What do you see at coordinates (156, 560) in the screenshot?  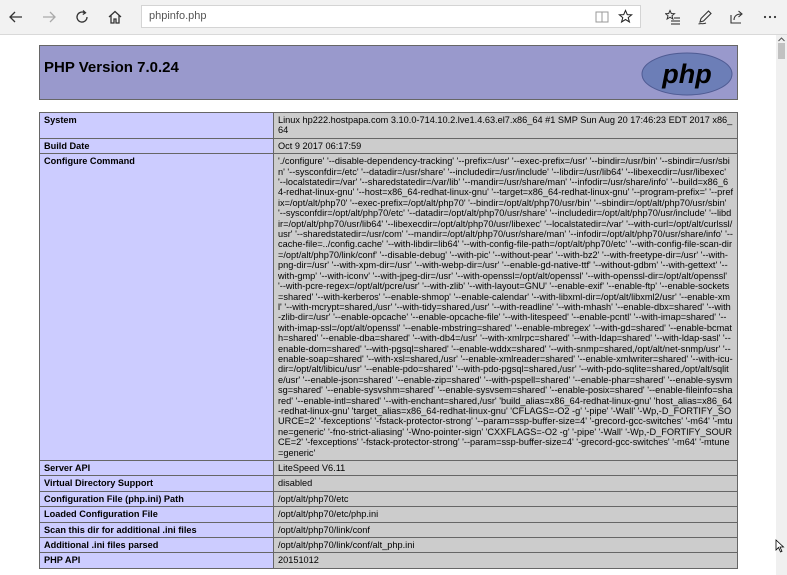 I see `info-key: PHP API` at bounding box center [156, 560].